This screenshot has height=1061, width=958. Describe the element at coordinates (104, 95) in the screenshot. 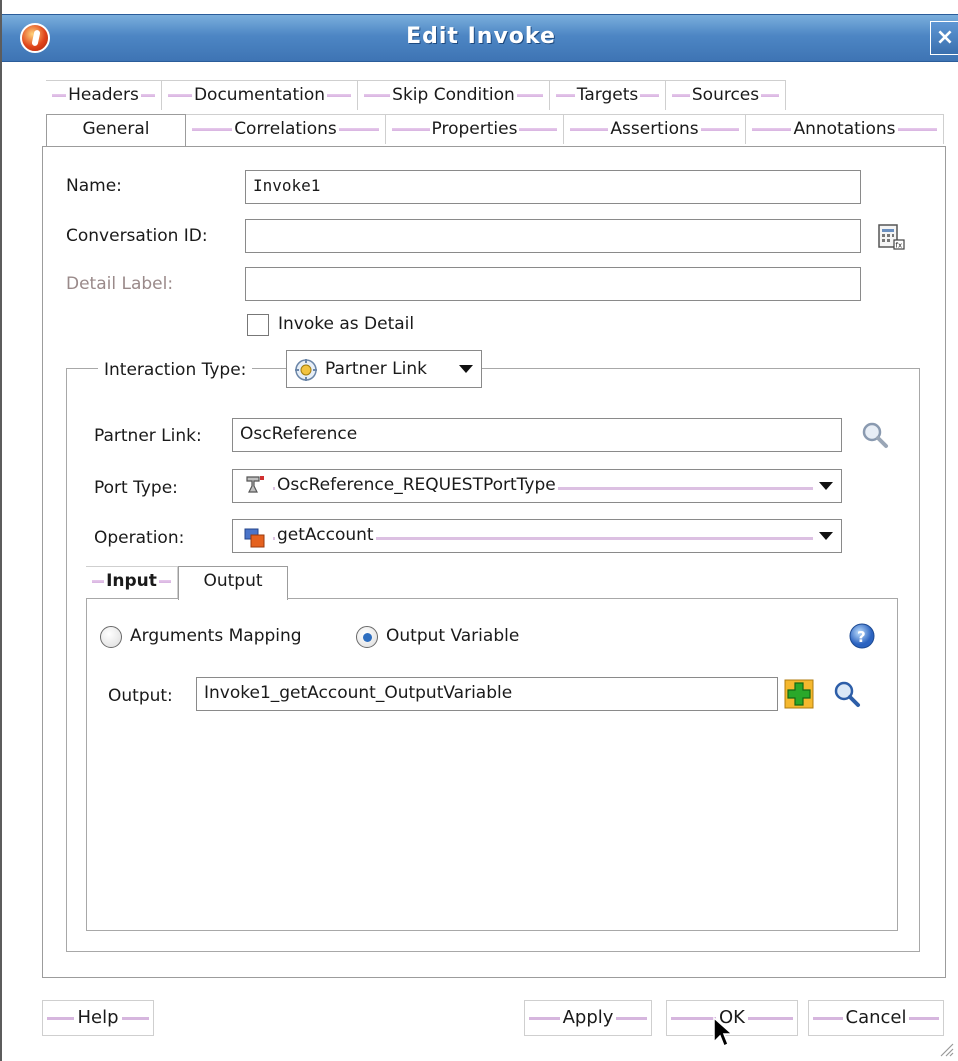

I see `tab-headers: Headers` at that location.